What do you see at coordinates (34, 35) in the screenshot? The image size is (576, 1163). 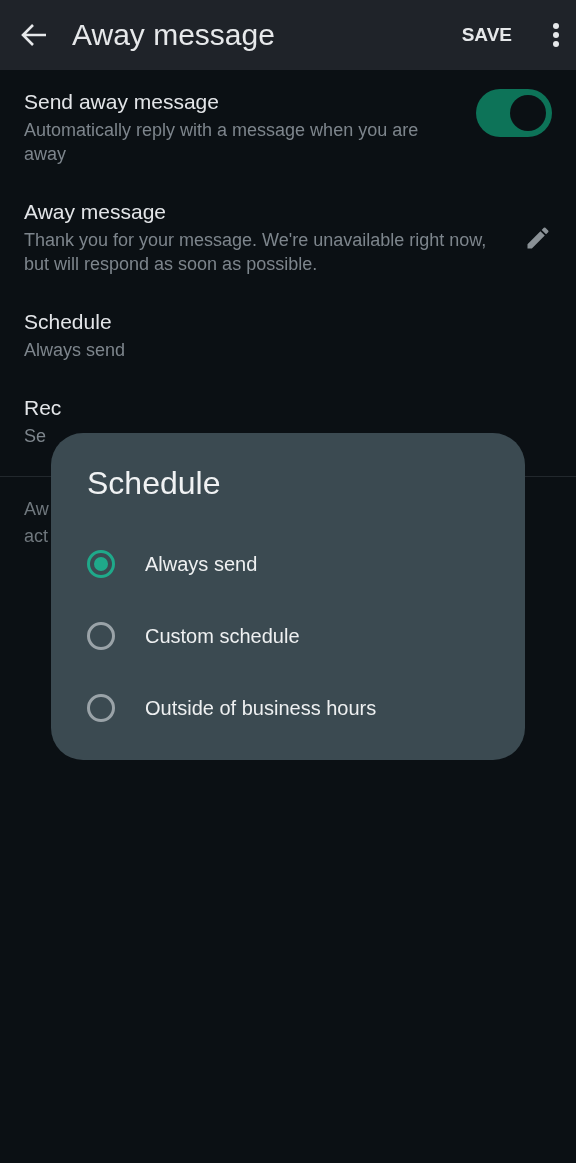 I see `back-icon` at bounding box center [34, 35].